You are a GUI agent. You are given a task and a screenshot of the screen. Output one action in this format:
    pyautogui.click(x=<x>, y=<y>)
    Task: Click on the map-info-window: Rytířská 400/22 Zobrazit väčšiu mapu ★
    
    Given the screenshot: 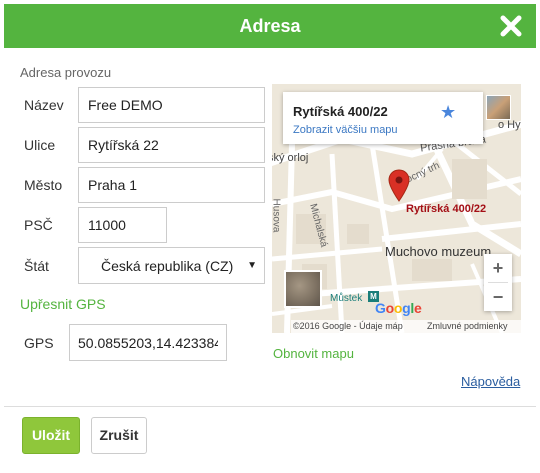 What is the action you would take?
    pyautogui.click(x=383, y=118)
    